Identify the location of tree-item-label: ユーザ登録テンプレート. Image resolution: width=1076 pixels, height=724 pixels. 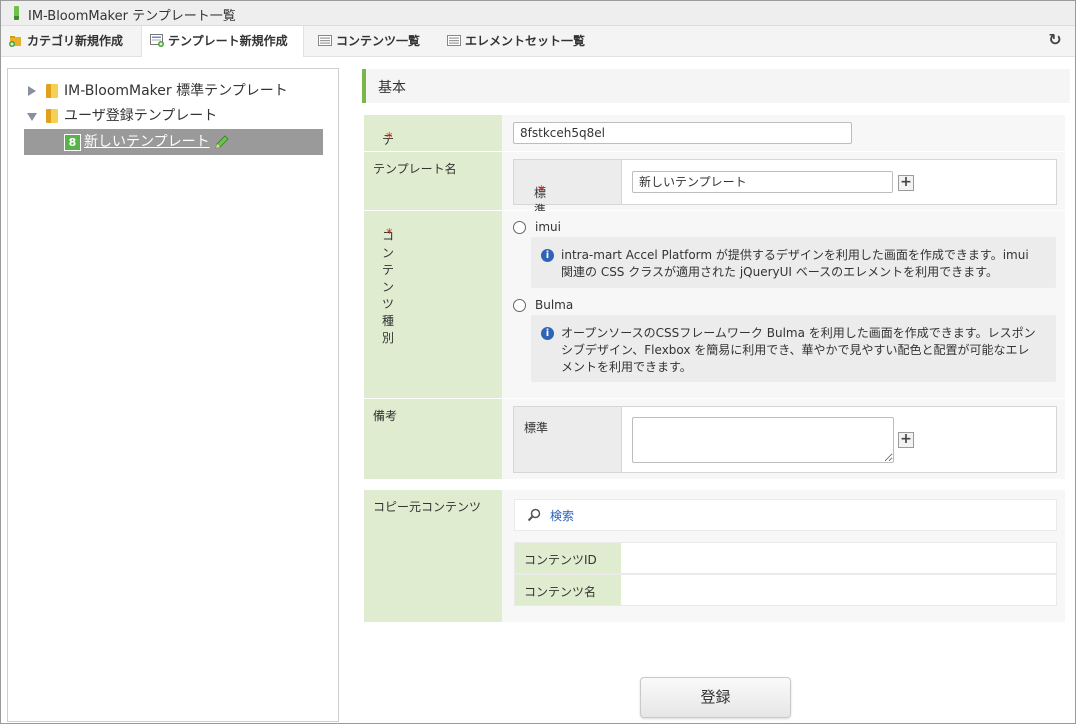
(141, 116).